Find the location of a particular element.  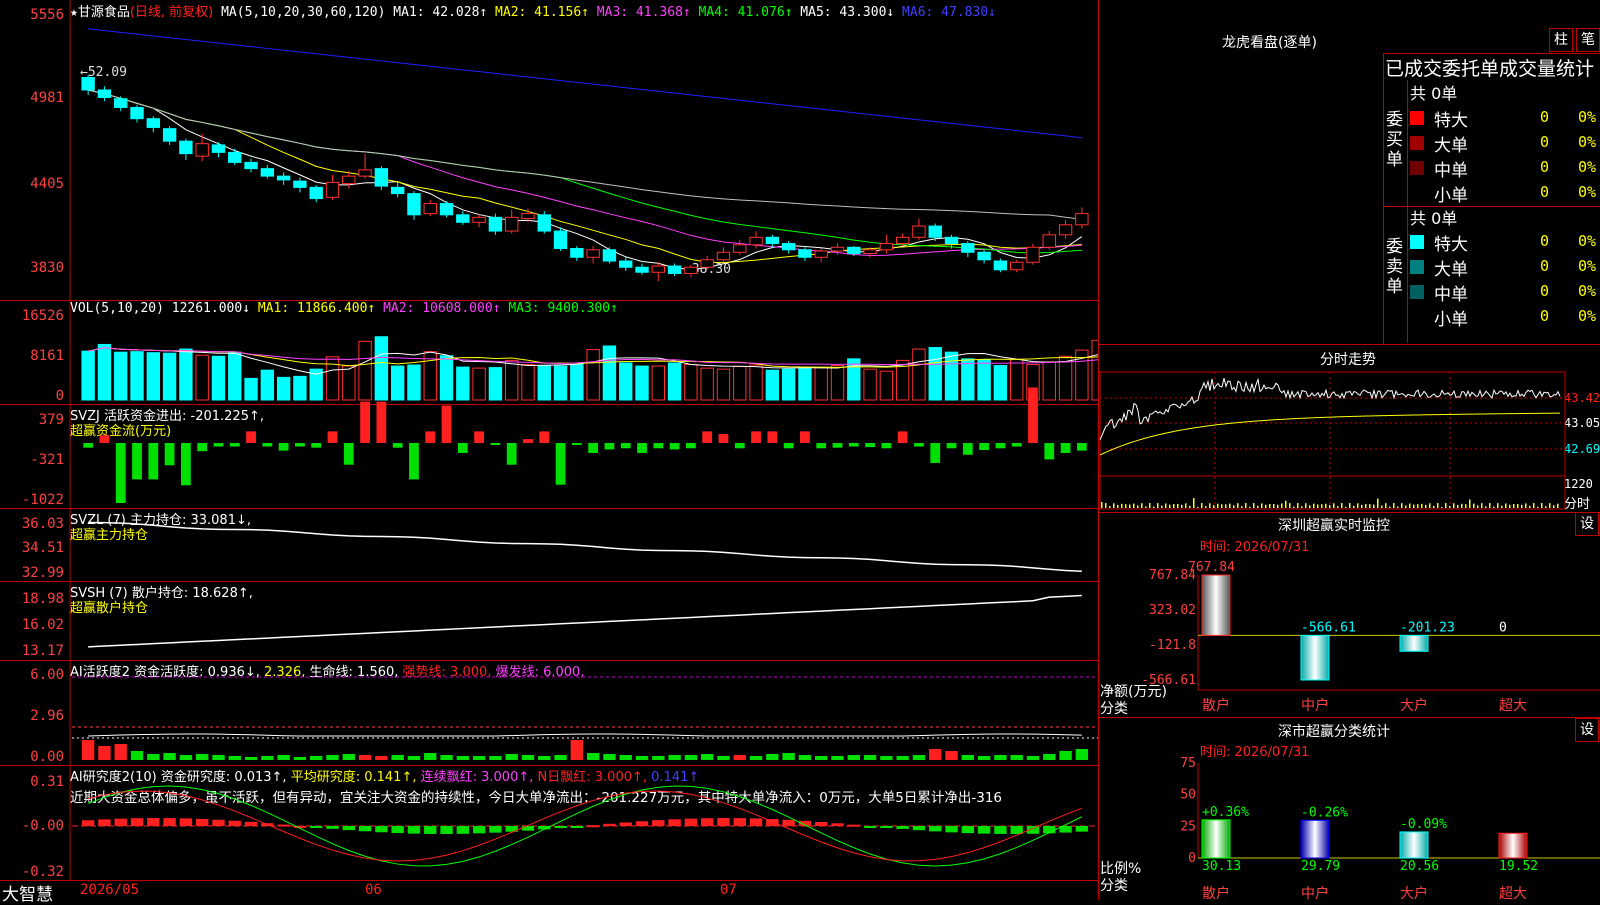

cls-box is located at coordinates (1349, 809).